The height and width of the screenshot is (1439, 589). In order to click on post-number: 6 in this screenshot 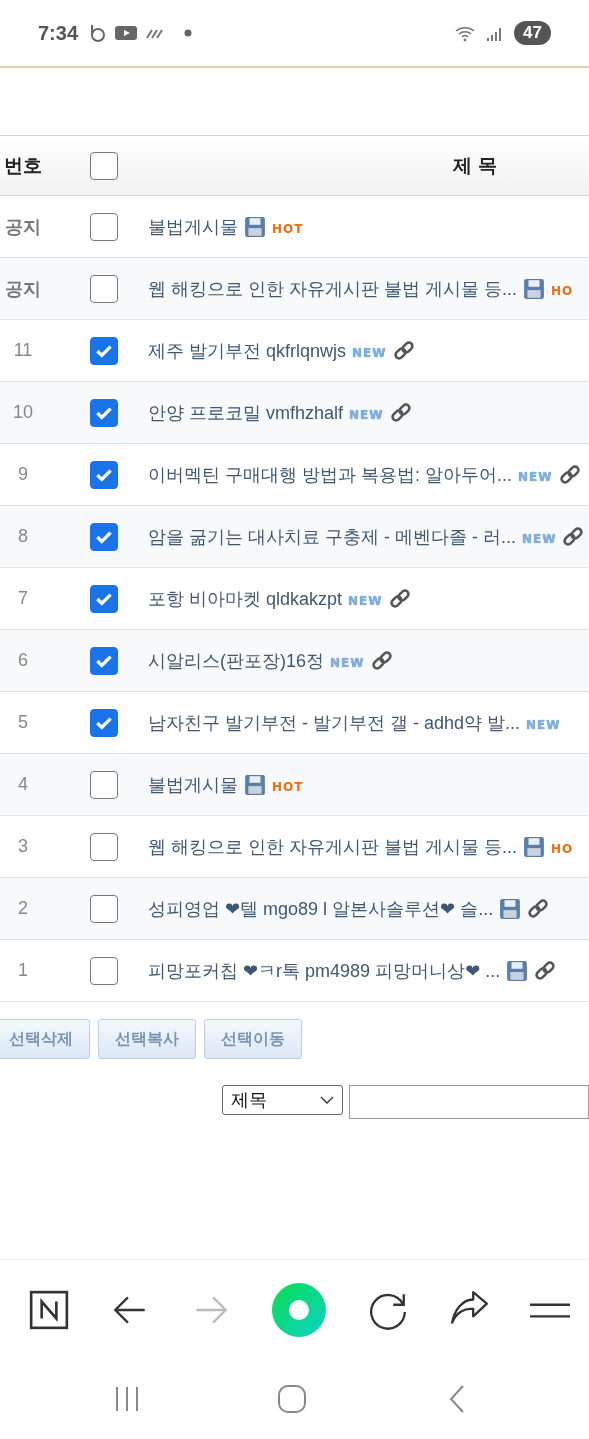, I will do `click(23, 660)`.